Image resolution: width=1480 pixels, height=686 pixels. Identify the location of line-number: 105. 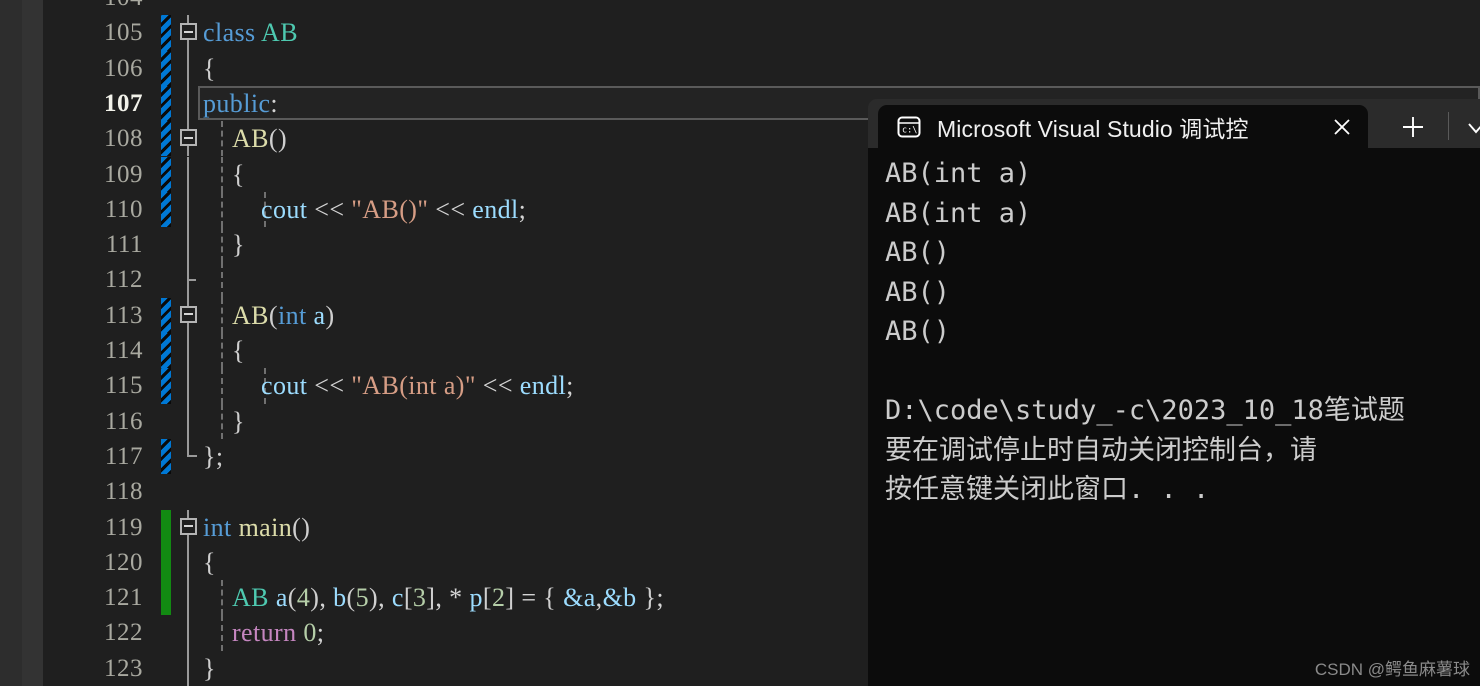
(123, 33).